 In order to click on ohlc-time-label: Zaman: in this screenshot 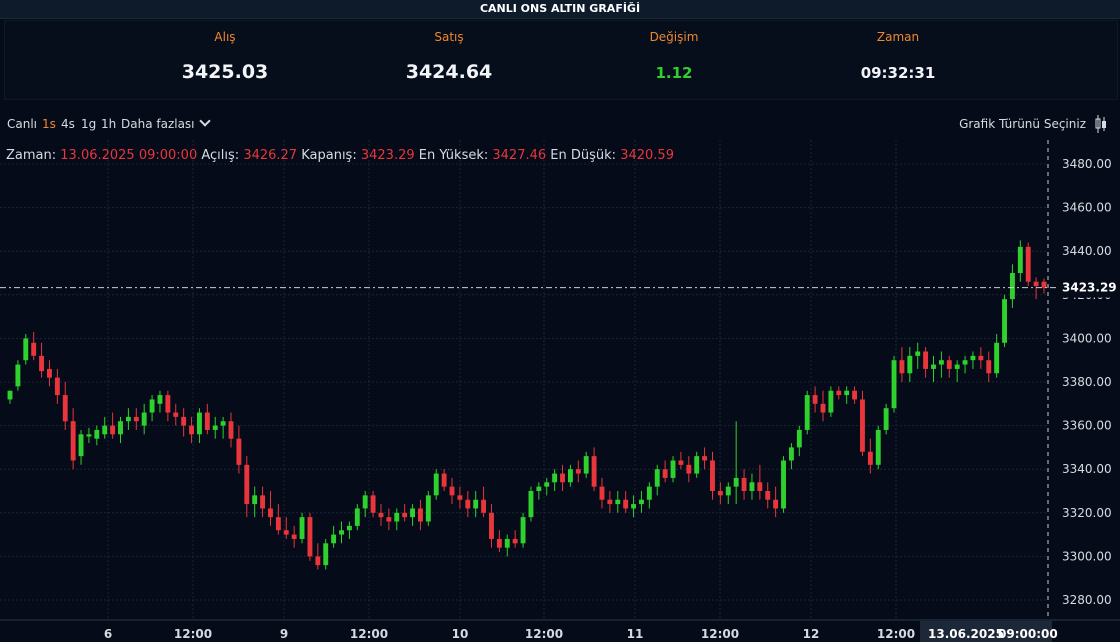, I will do `click(31, 155)`.